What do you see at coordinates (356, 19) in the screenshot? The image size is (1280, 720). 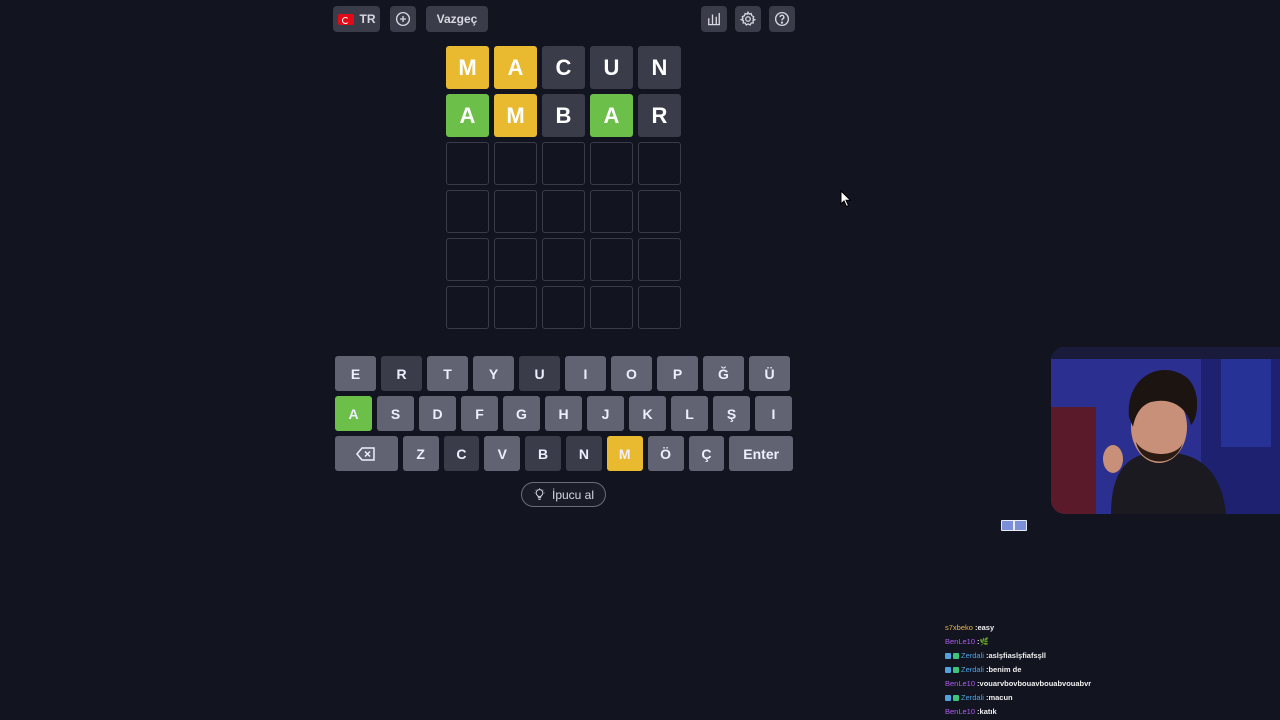 I see `language-button: TR` at bounding box center [356, 19].